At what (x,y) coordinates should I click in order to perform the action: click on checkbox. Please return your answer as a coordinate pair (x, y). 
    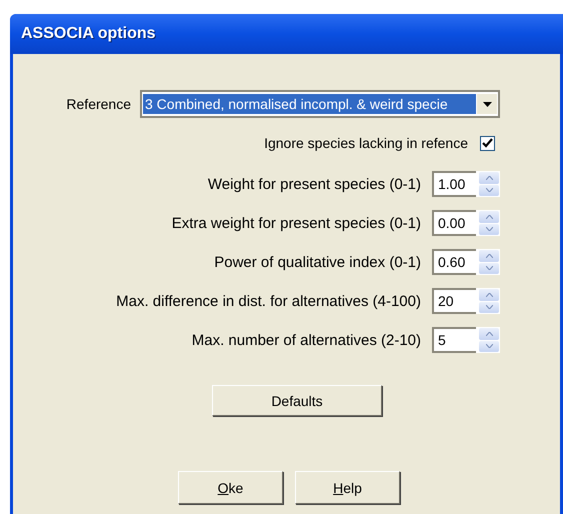
    Looking at the image, I should click on (487, 143).